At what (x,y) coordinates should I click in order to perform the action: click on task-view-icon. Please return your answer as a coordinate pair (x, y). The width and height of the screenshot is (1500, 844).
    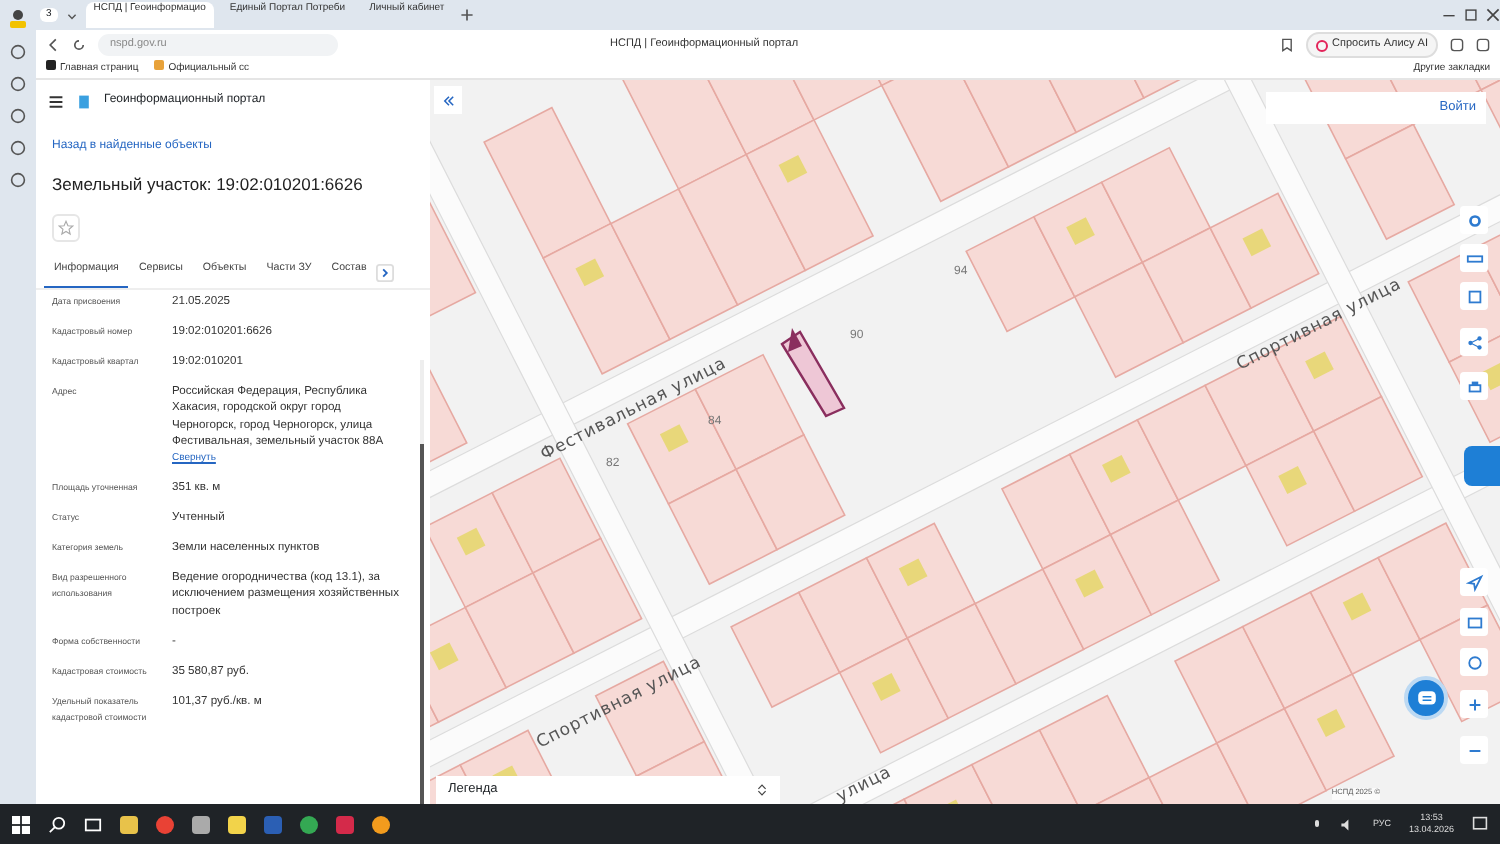
    Looking at the image, I should click on (93, 824).